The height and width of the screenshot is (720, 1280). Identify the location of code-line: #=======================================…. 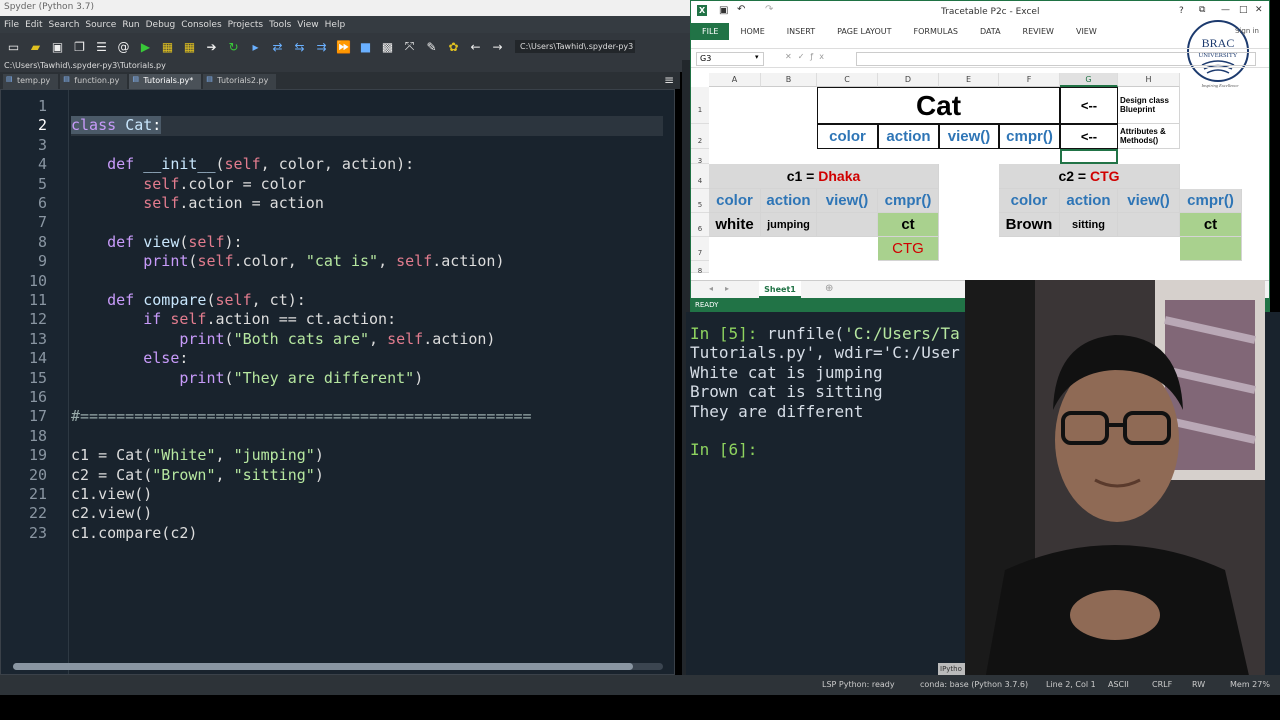
(301, 416).